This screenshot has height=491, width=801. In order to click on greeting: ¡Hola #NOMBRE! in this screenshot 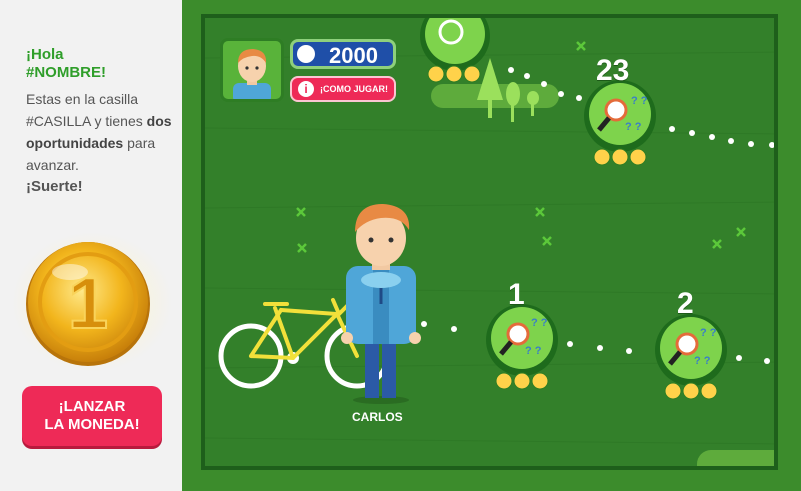, I will do `click(101, 64)`.